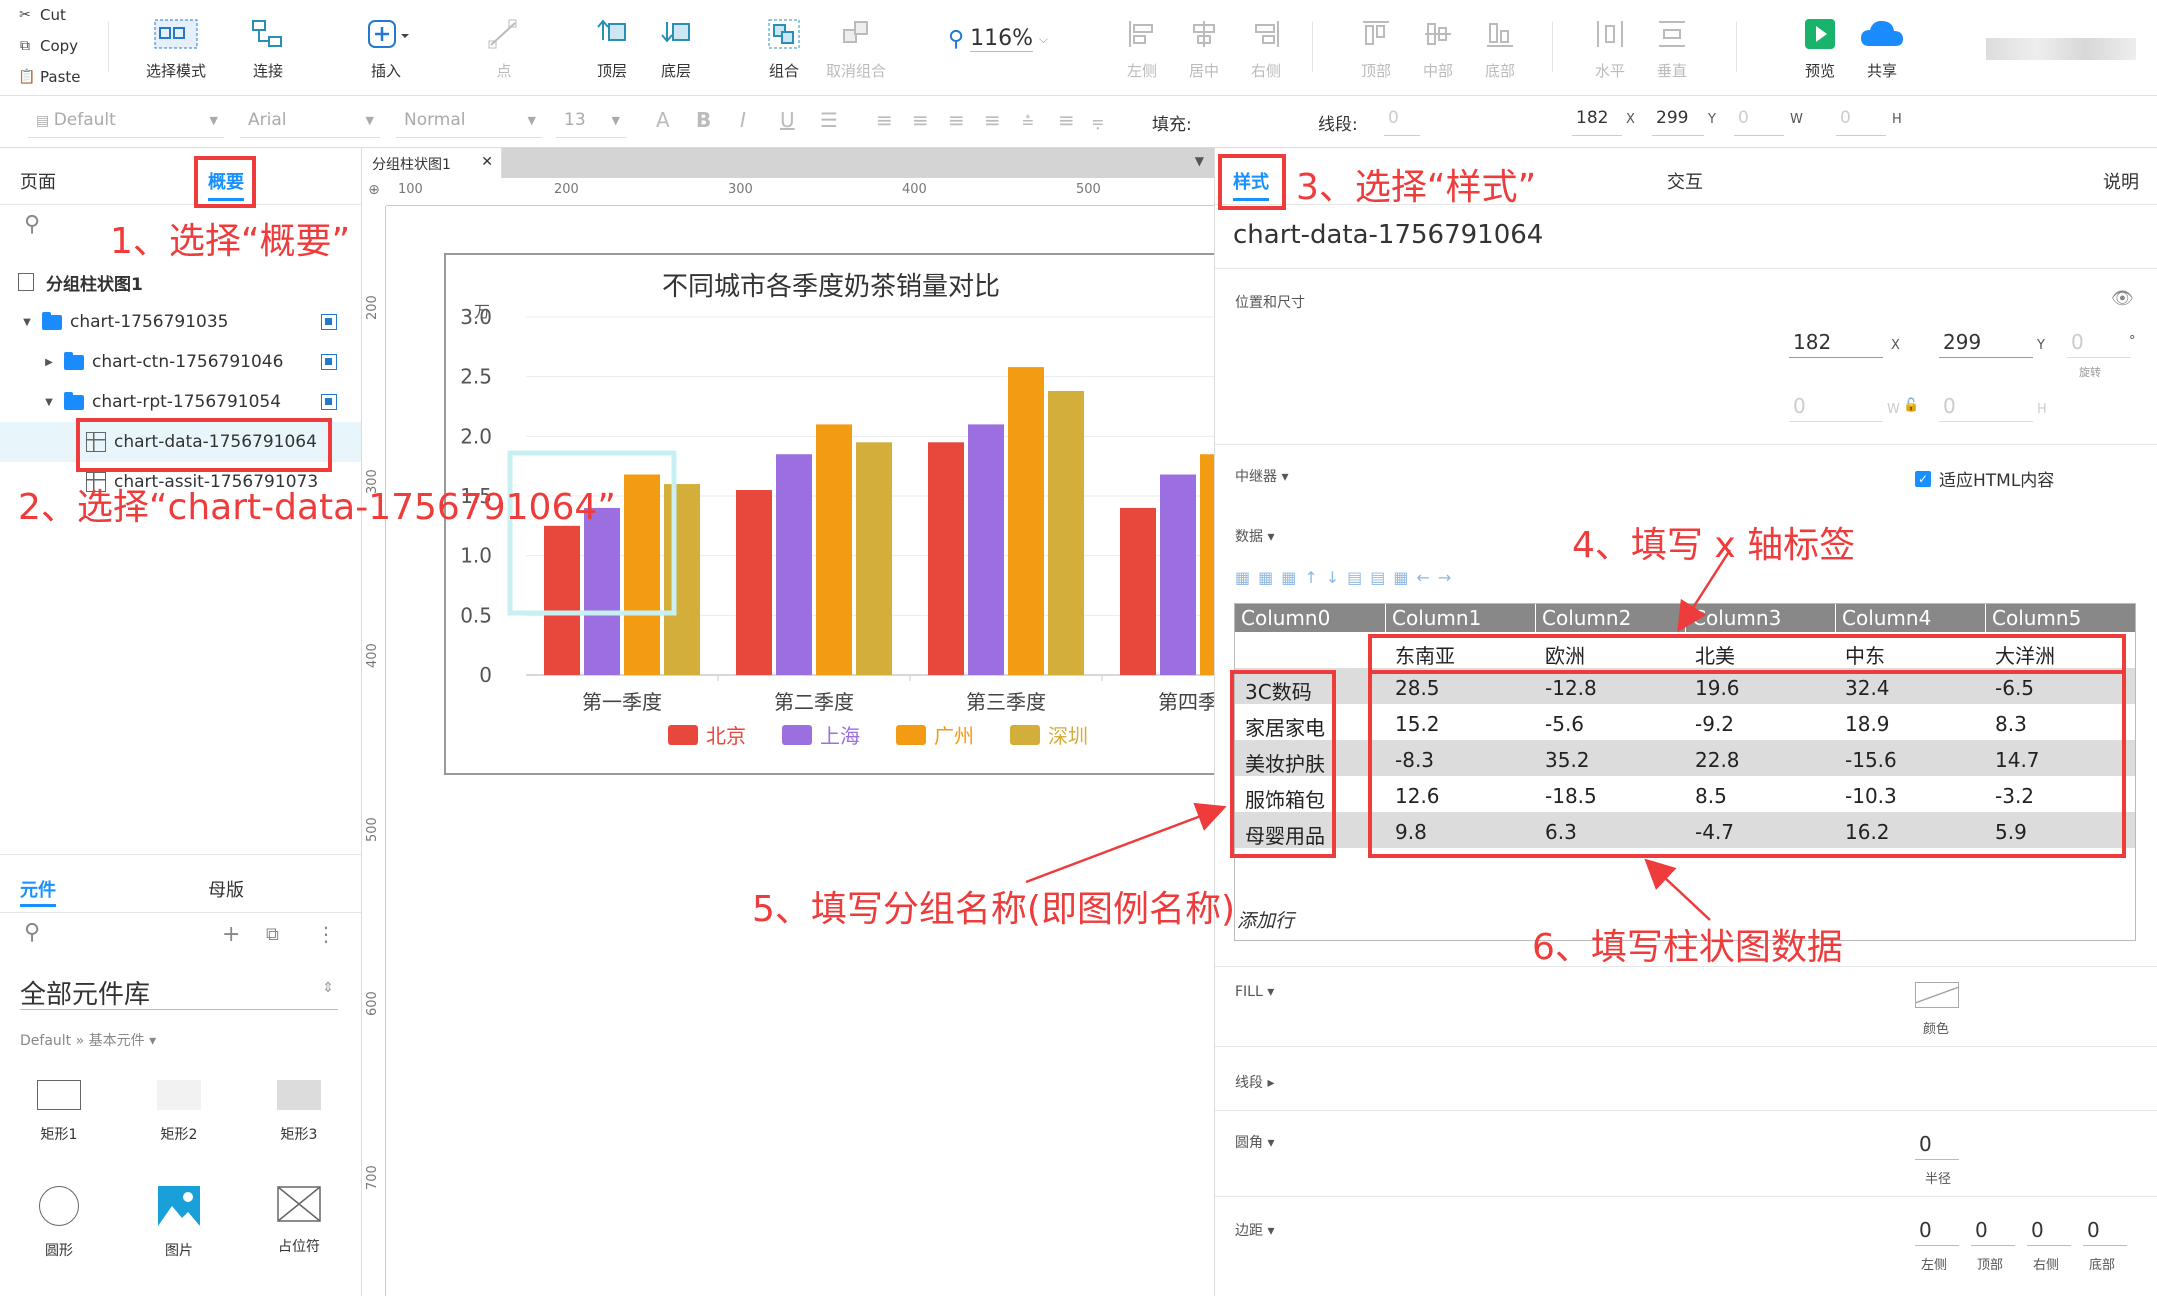  I want to click on align-text-left-icon: ≡, so click(884, 120).